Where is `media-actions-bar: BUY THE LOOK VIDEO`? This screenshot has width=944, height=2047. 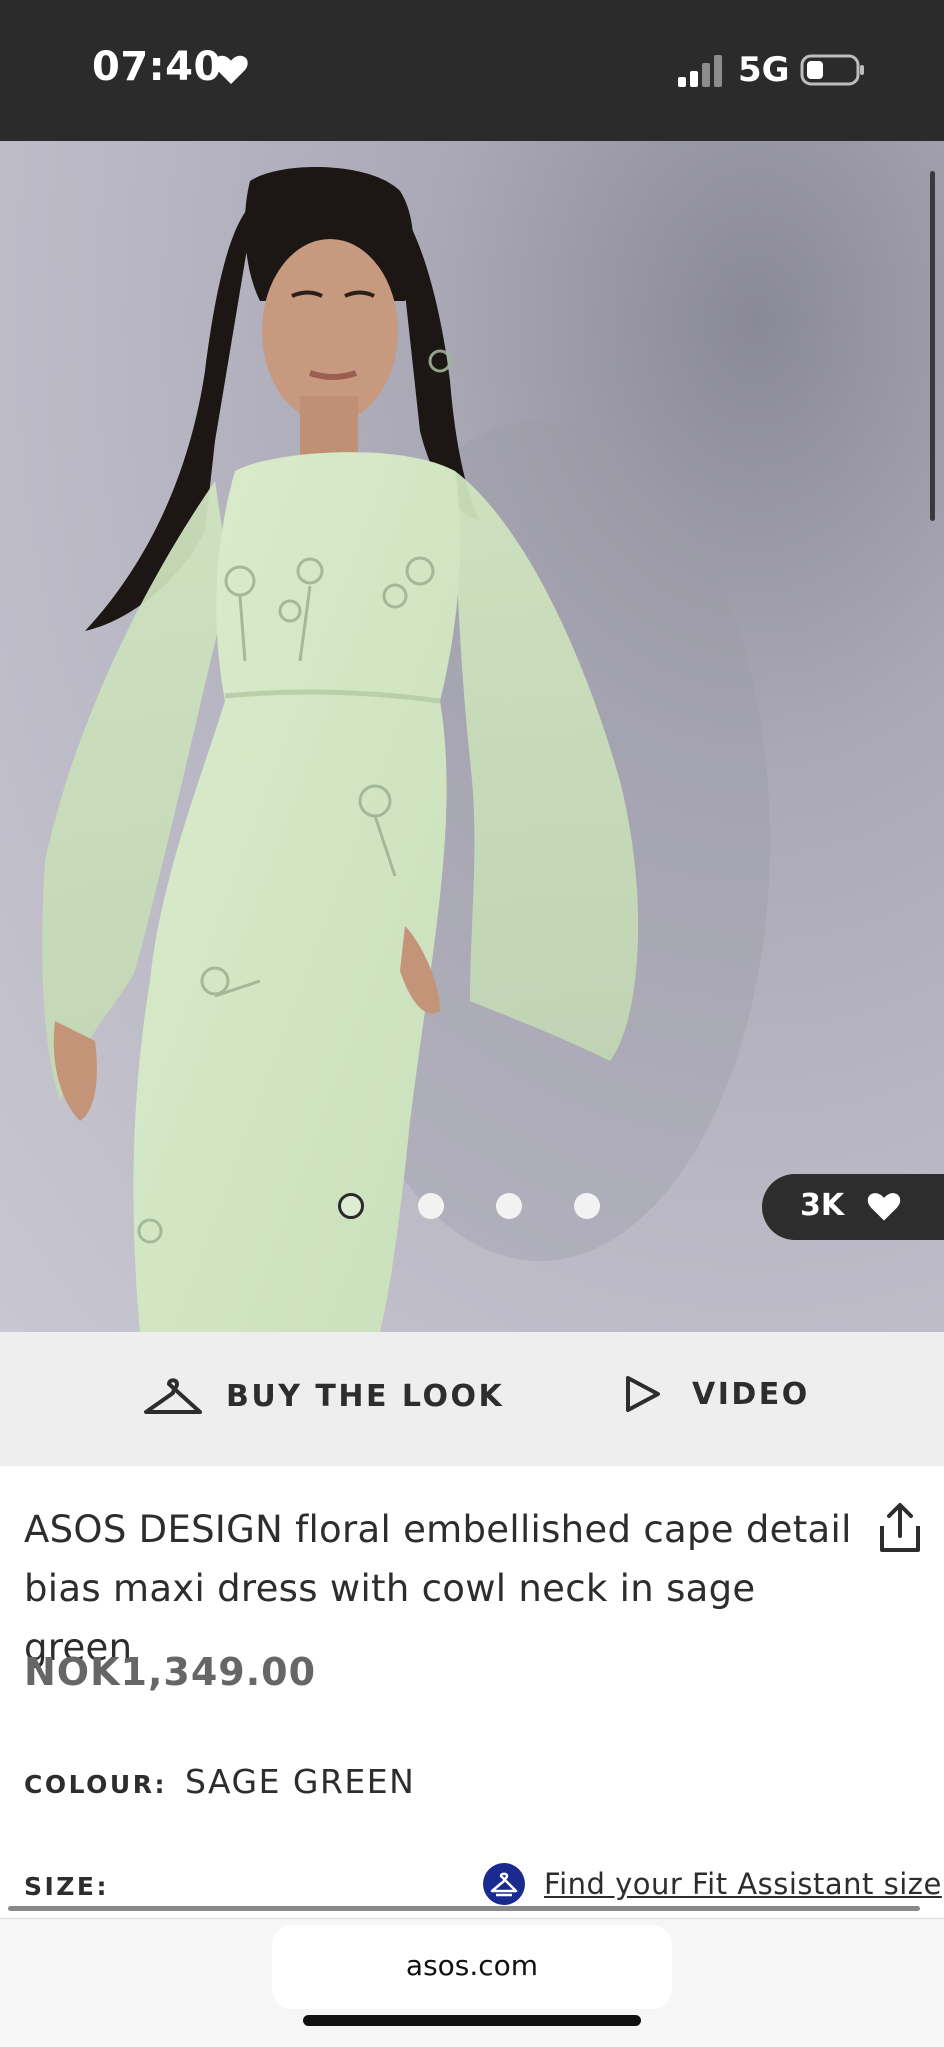
media-actions-bar: BUY THE LOOK VIDEO is located at coordinates (472, 1399).